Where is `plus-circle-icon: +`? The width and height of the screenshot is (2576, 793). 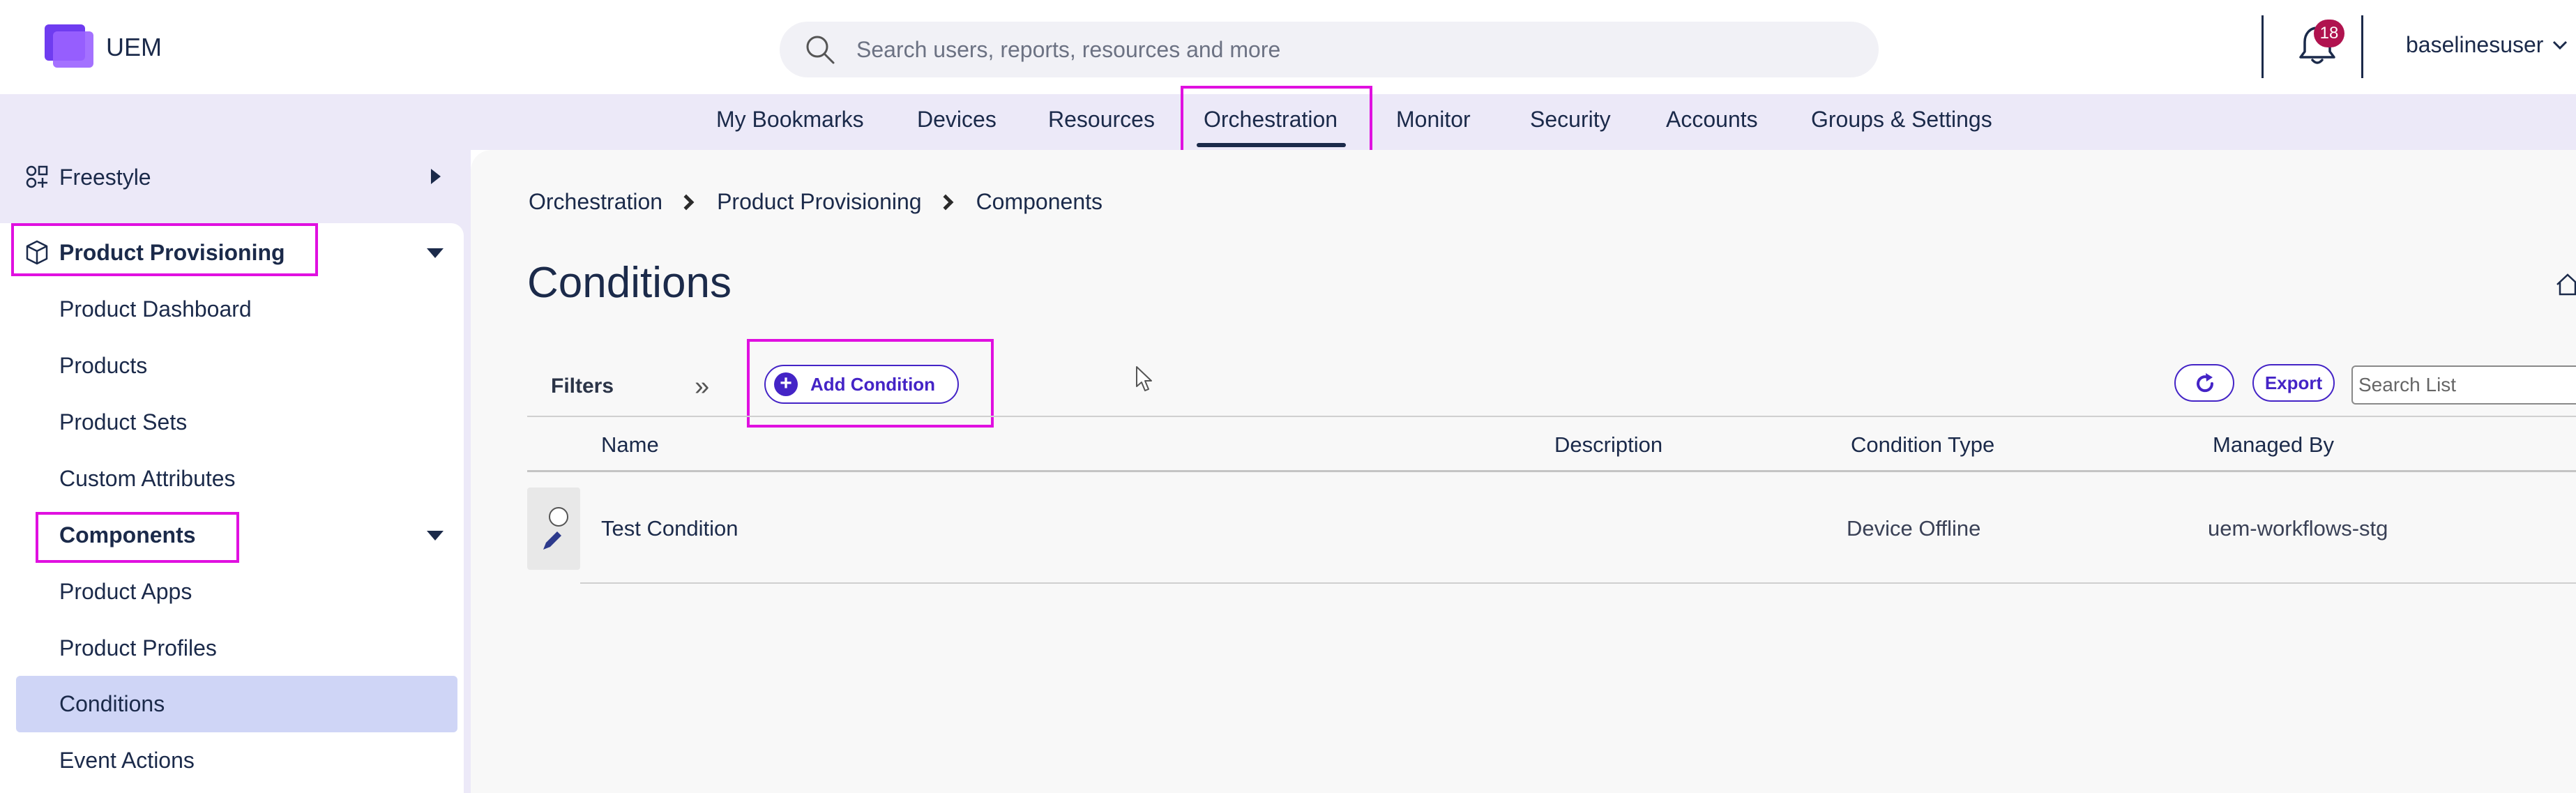 plus-circle-icon: + is located at coordinates (786, 384).